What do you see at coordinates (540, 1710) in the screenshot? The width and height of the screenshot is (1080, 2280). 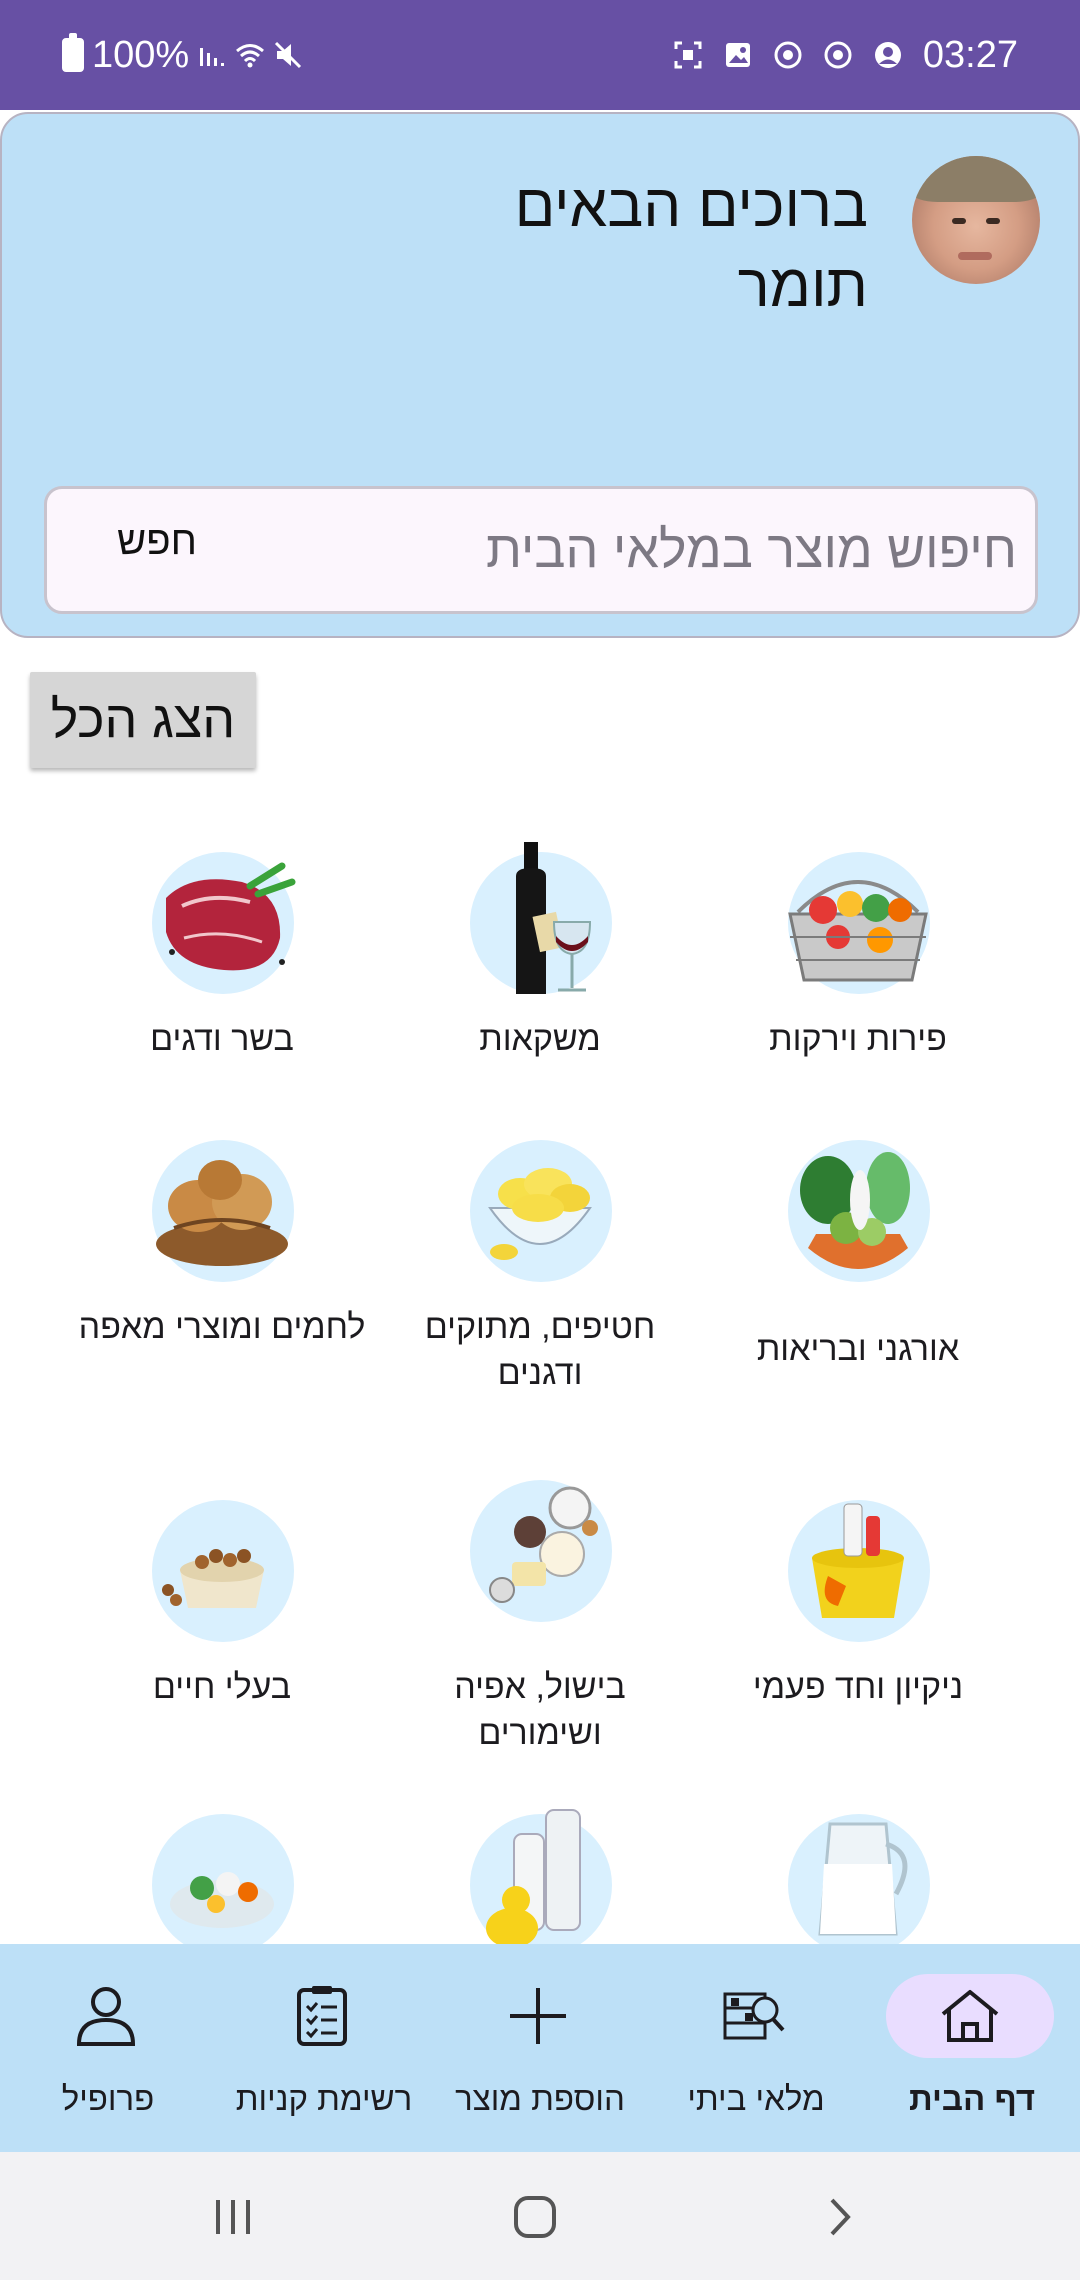 I see `category-label: בישול, אפיה ושימורים` at bounding box center [540, 1710].